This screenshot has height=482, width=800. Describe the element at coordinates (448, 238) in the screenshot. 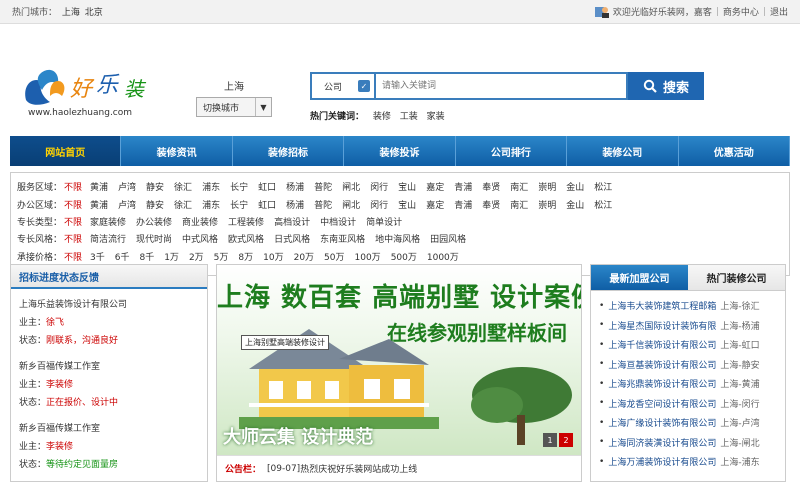

I see `filter-option: 田园风格` at that location.